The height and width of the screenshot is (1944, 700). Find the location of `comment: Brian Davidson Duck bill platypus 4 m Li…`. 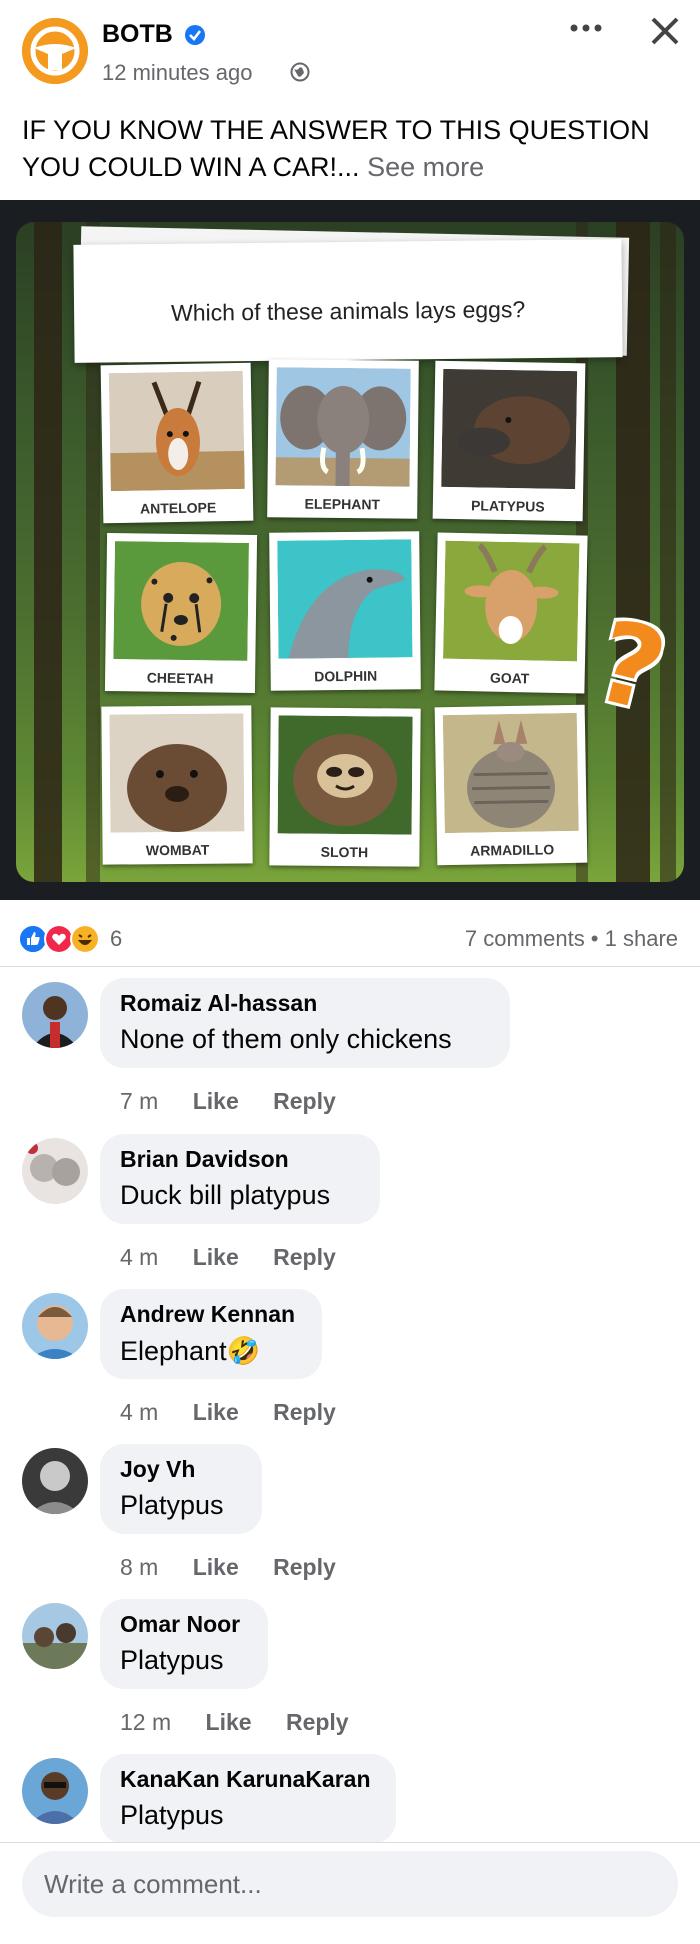

comment: Brian Davidson Duck bill platypus 4 m Li… is located at coordinates (350, 1211).